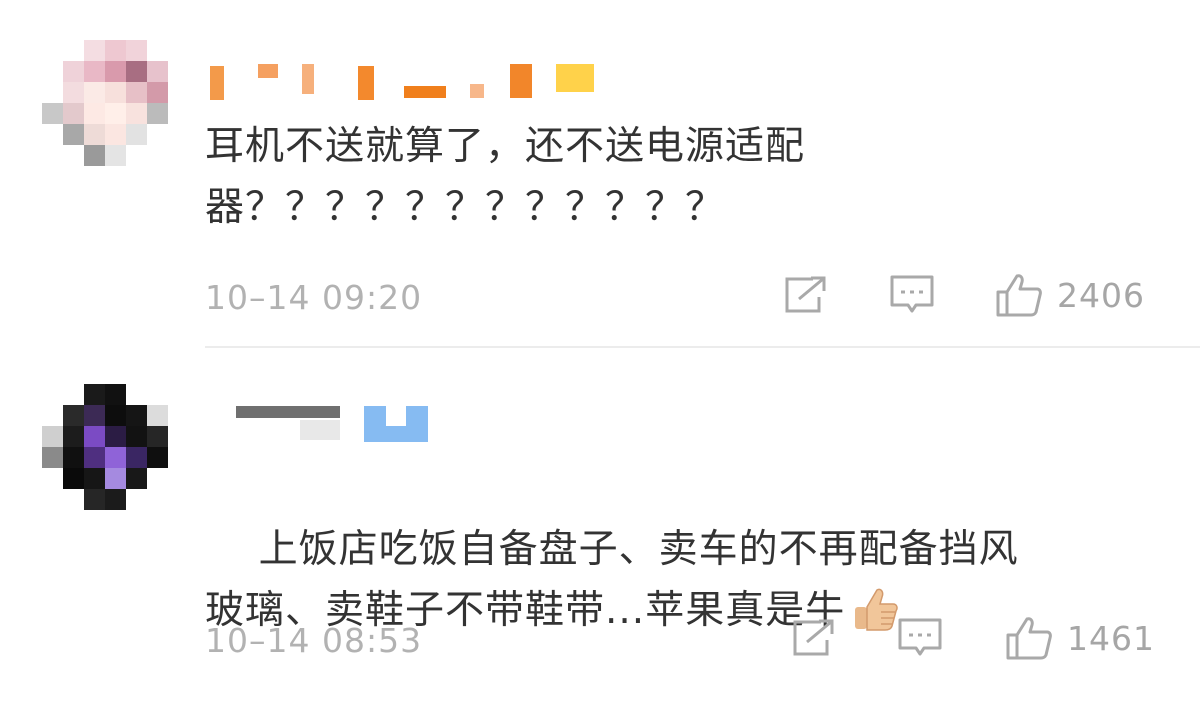 The image size is (1200, 702). What do you see at coordinates (314, 297) in the screenshot?
I see `comment-time: 10–14 09:20` at bounding box center [314, 297].